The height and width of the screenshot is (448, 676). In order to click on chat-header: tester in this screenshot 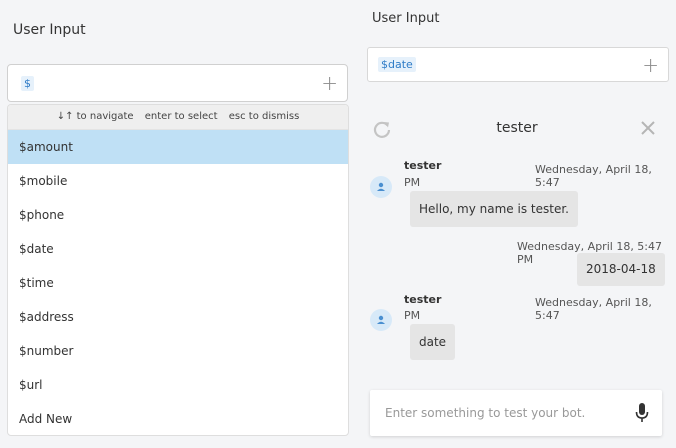, I will do `click(517, 130)`.